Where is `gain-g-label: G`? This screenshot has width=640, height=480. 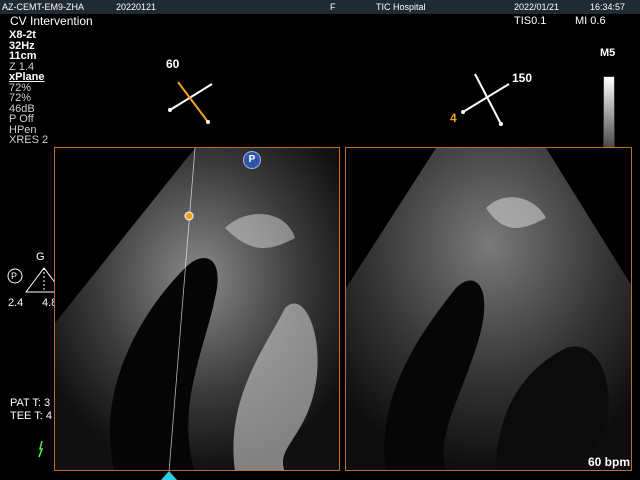
gain-g-label: G is located at coordinates (40, 257).